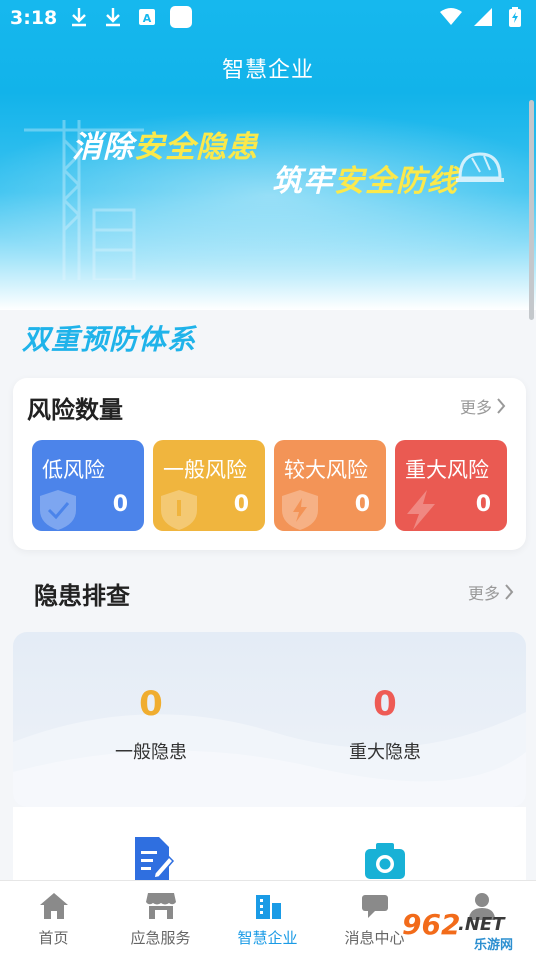 The width and height of the screenshot is (536, 954). What do you see at coordinates (34, 18) in the screenshot?
I see `status-time: 3:18` at bounding box center [34, 18].